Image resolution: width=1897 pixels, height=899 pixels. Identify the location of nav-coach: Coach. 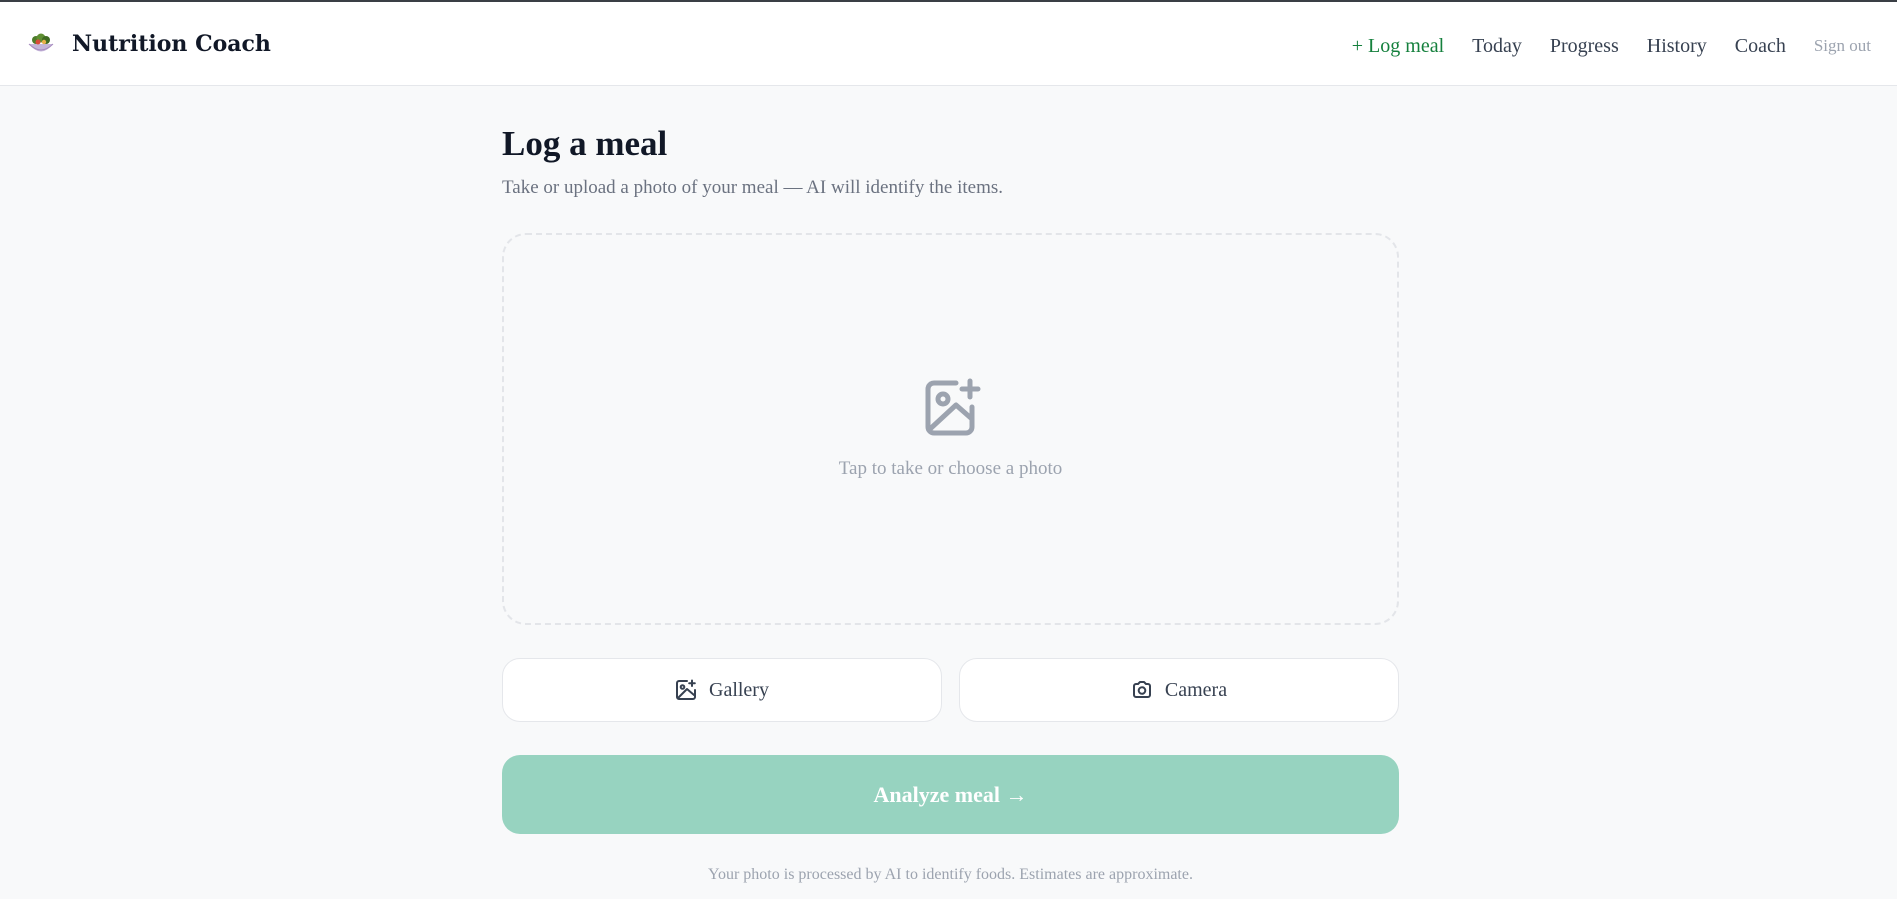
(1760, 46).